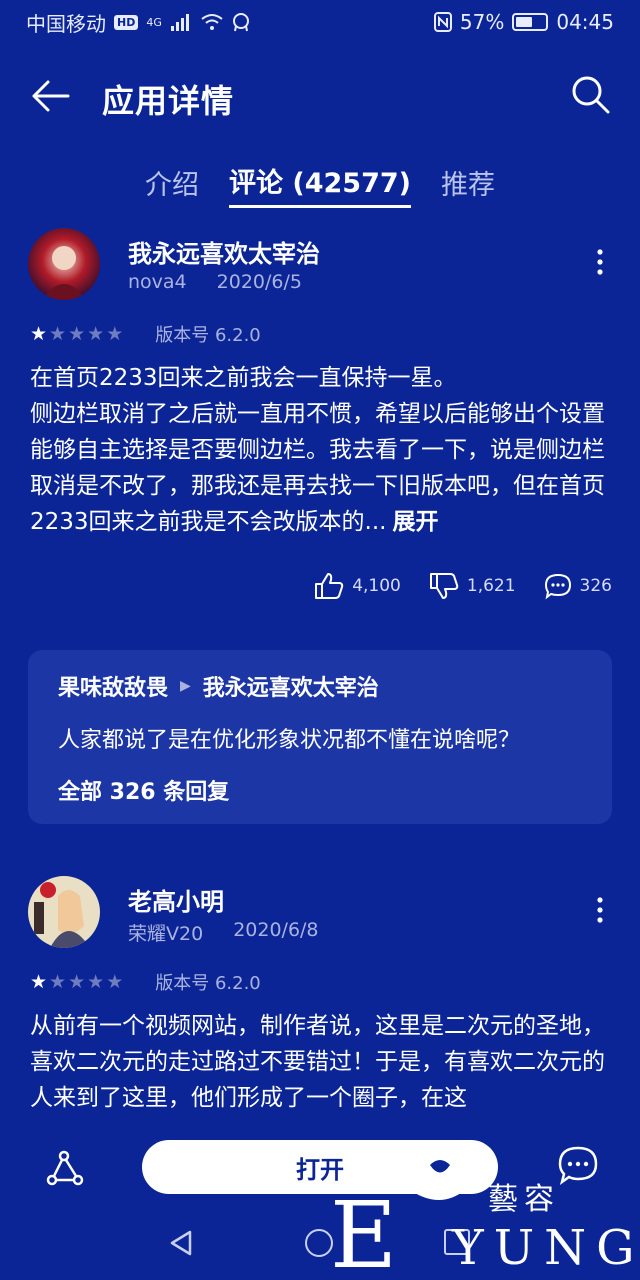 Image resolution: width=640 pixels, height=1280 pixels. I want to click on expand-link: 展开, so click(415, 522).